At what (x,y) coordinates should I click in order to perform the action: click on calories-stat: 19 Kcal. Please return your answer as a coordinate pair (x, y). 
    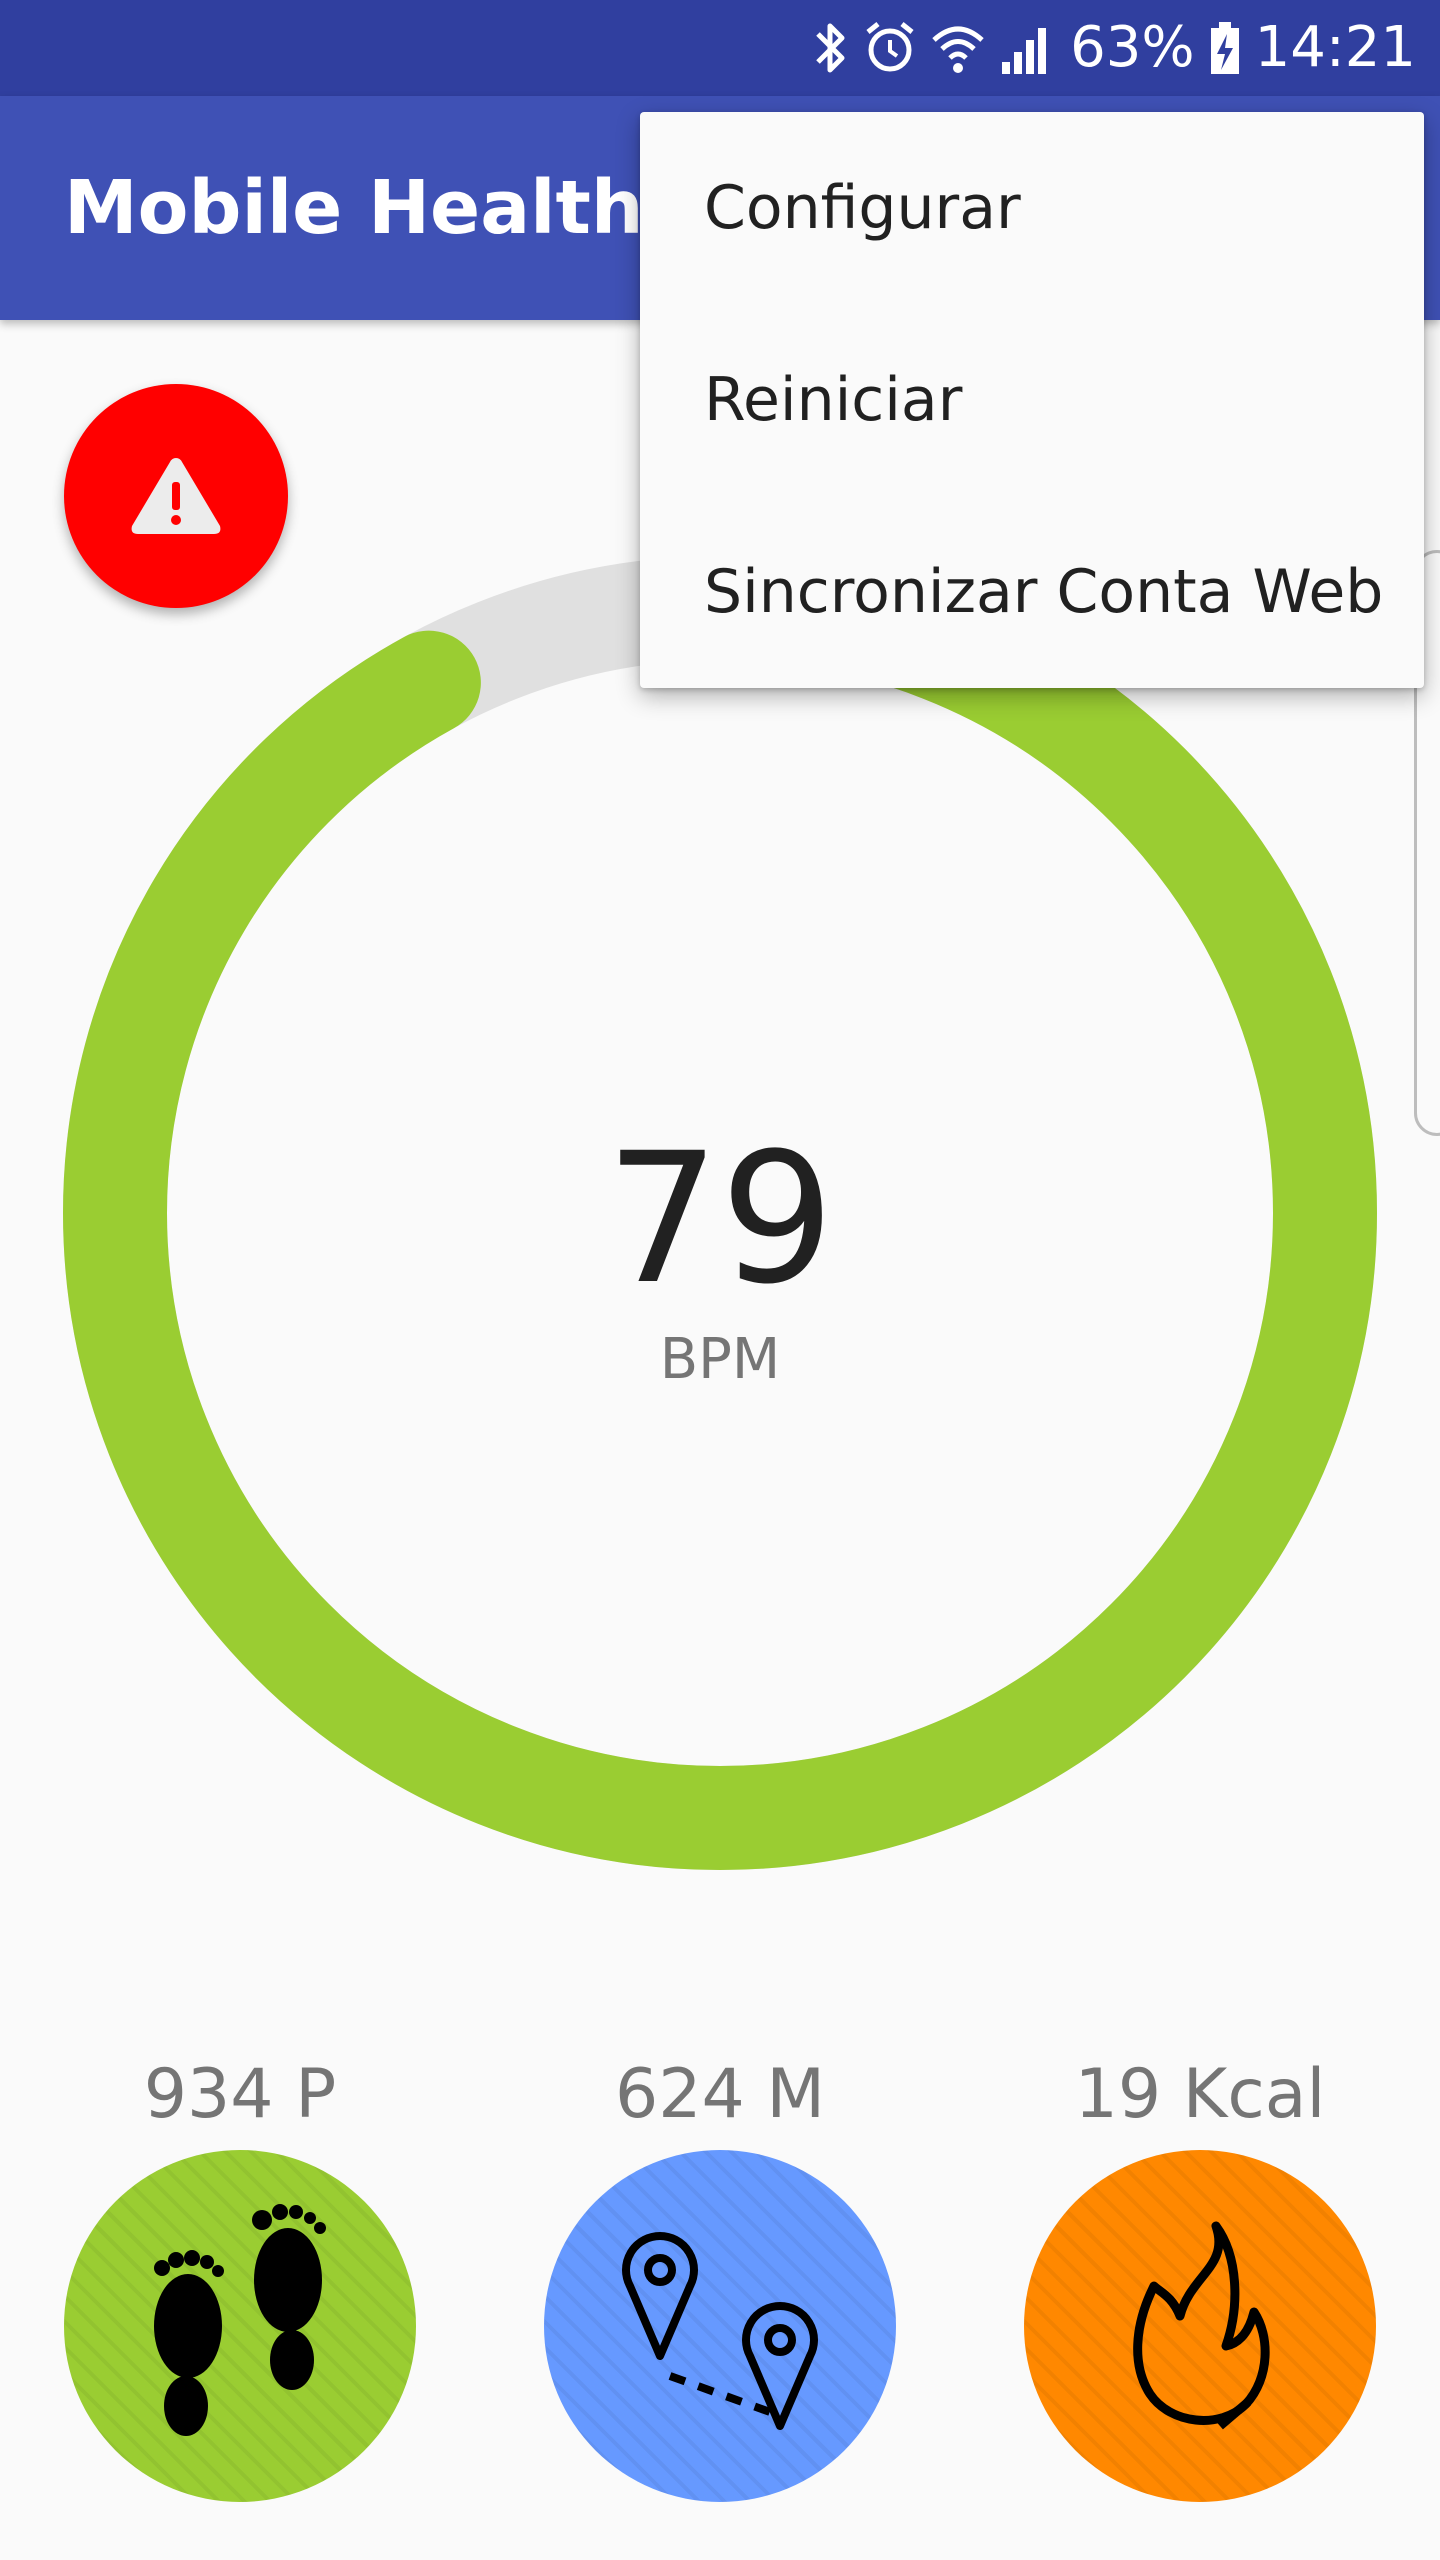
    Looking at the image, I should click on (1200, 2276).